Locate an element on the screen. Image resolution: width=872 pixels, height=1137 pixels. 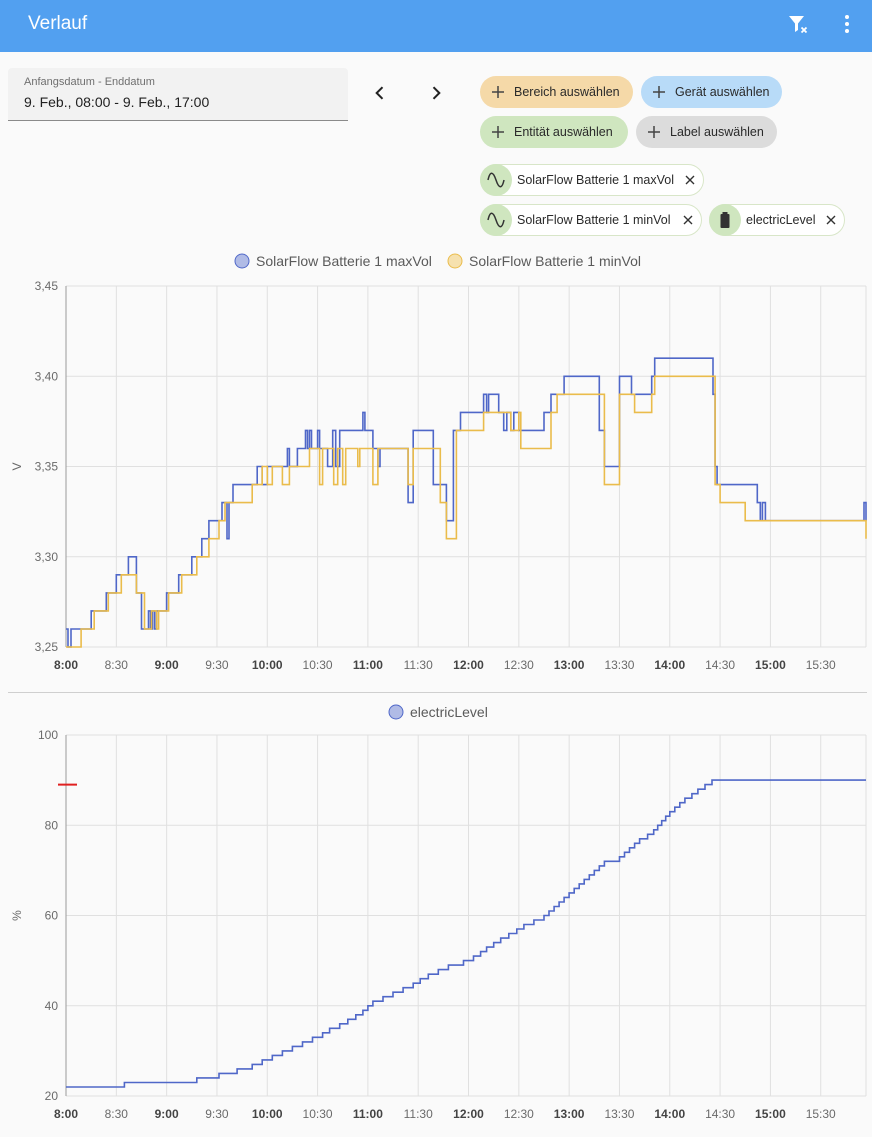
y-tick-label: 100 is located at coordinates (48, 735).